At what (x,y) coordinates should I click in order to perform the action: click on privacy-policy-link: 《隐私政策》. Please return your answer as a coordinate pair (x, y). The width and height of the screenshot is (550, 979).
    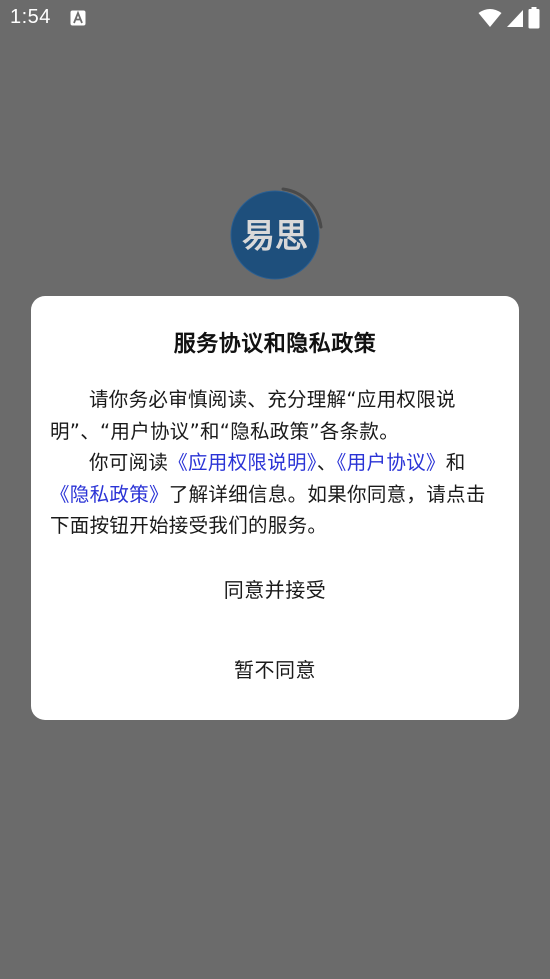
    Looking at the image, I should click on (109, 494).